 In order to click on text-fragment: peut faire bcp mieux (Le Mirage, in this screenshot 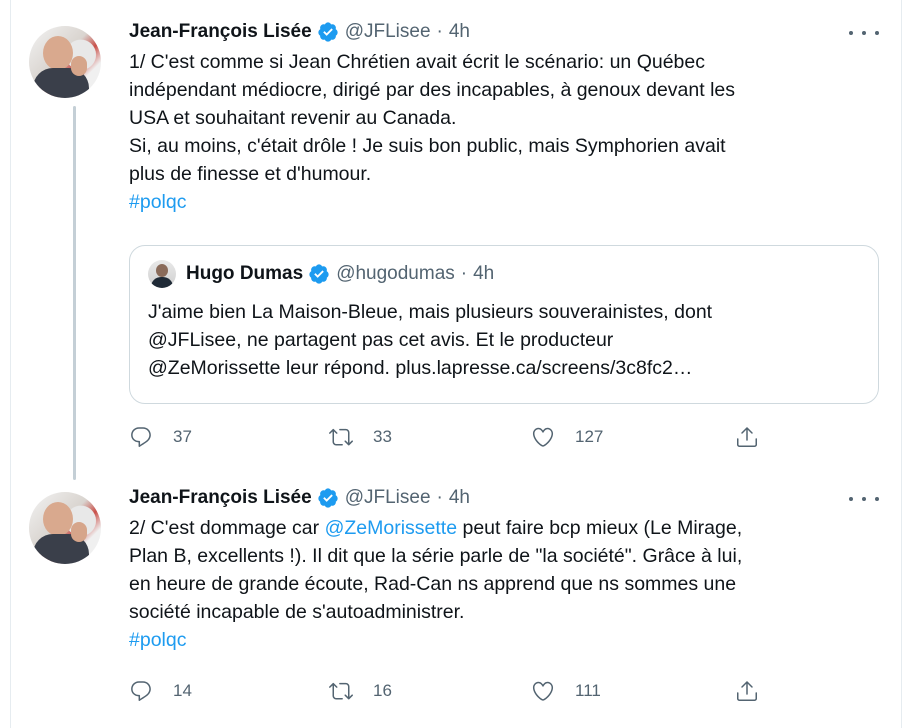, I will do `click(600, 528)`.